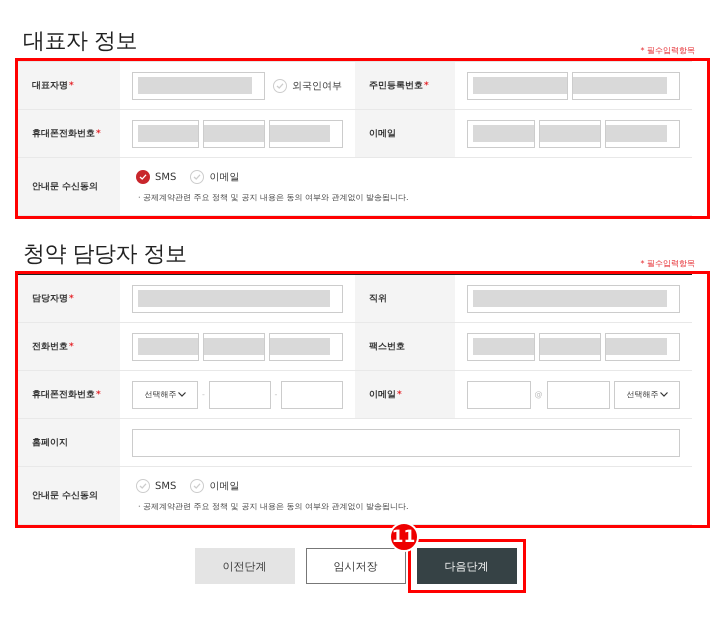 This screenshot has height=643, width=725. I want to click on field-label: 주민등록번호, so click(396, 86).